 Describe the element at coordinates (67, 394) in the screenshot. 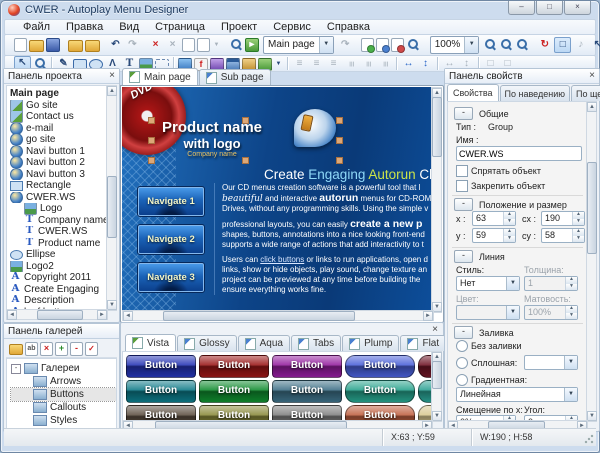

I see `tree-item-label: Buttons` at that location.